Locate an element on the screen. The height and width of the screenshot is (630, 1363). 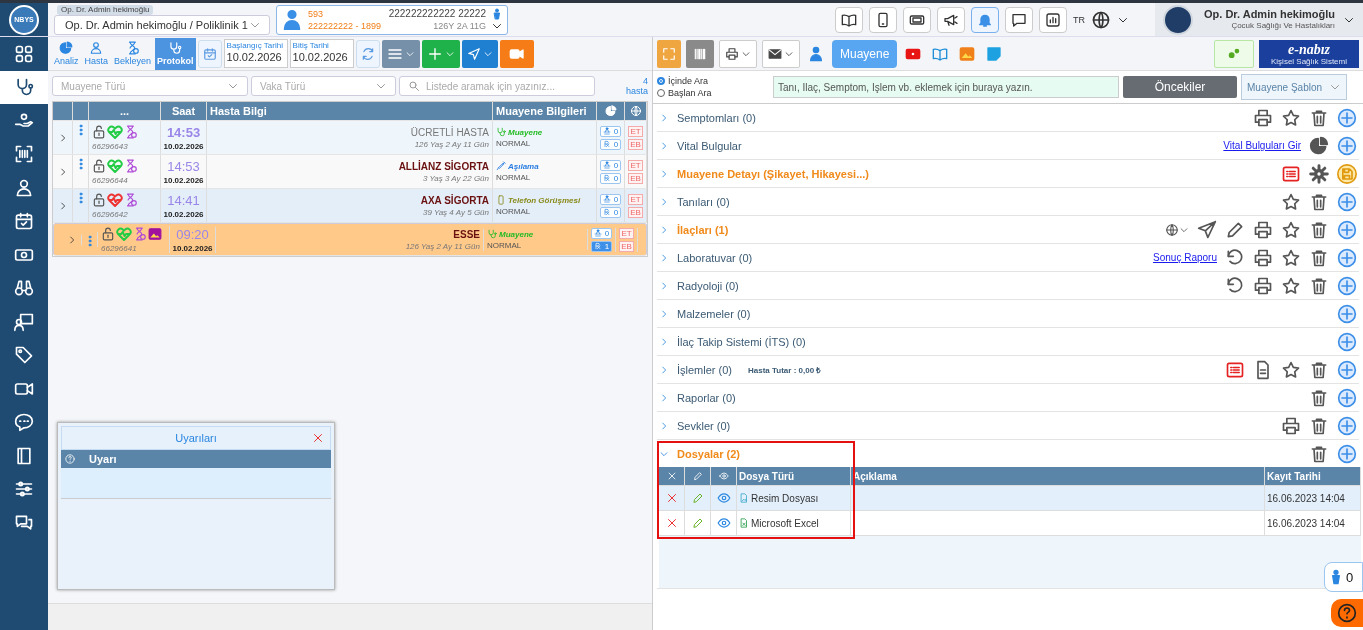
section-title: Dosyalar (2) is located at coordinates (708, 453).